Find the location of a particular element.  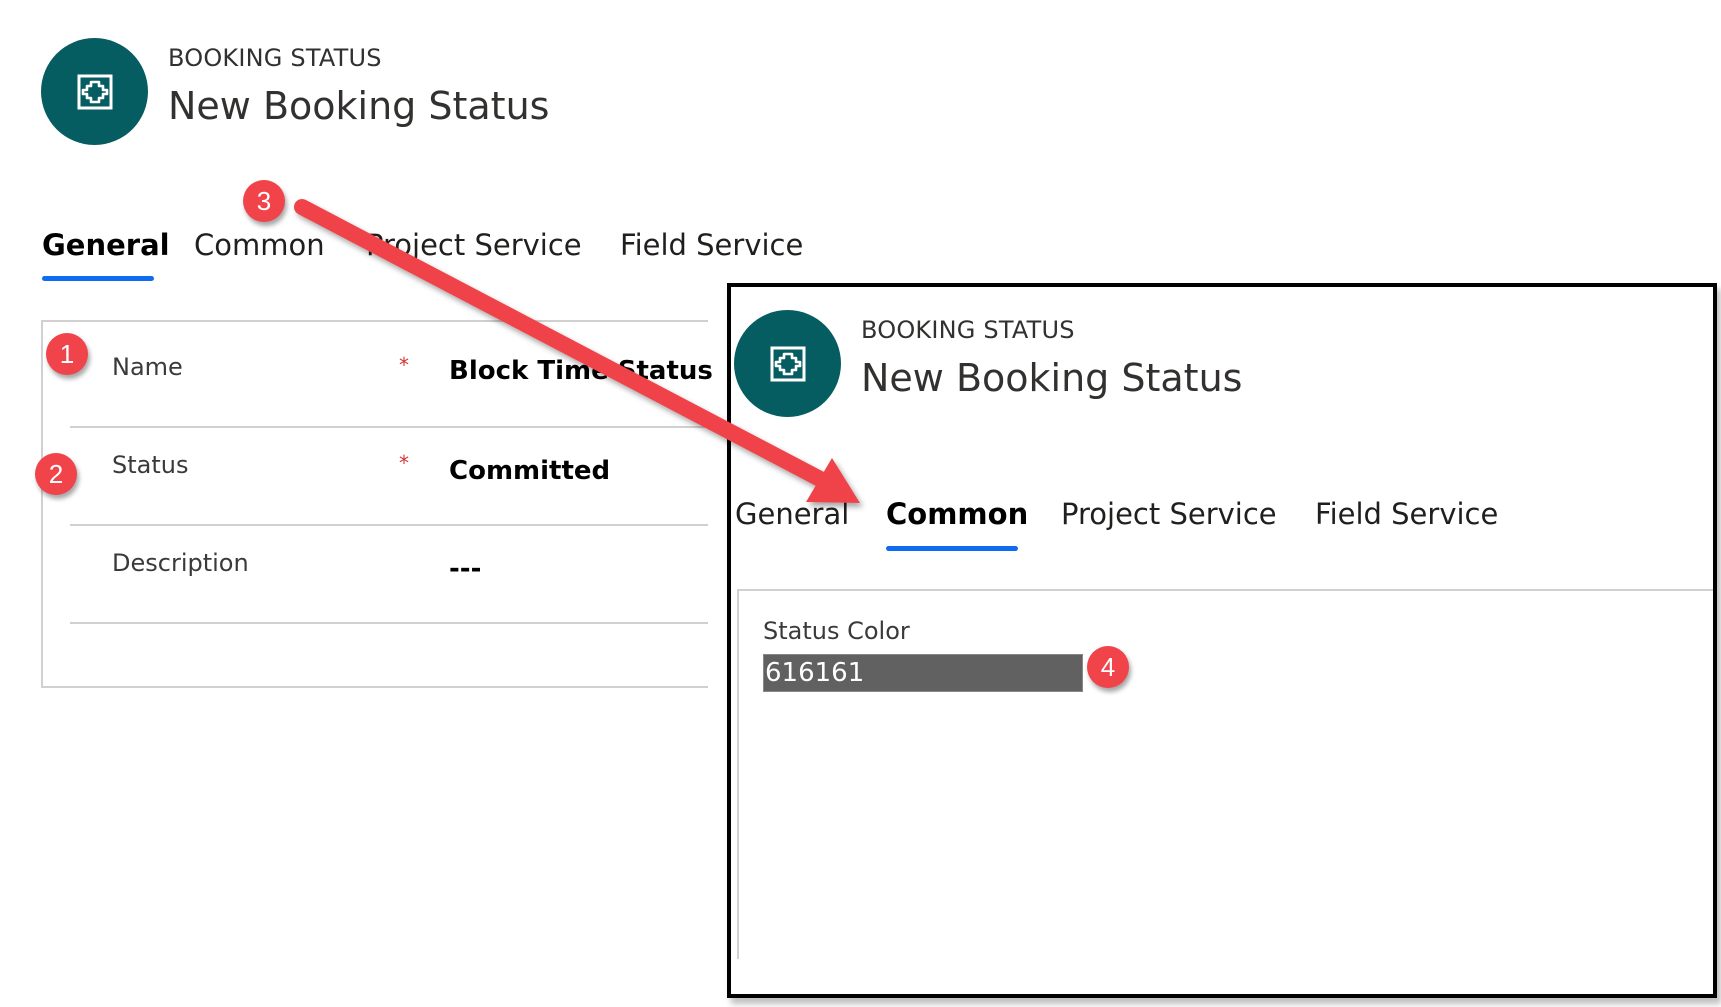

callout-badge-1: 1 is located at coordinates (67, 354).